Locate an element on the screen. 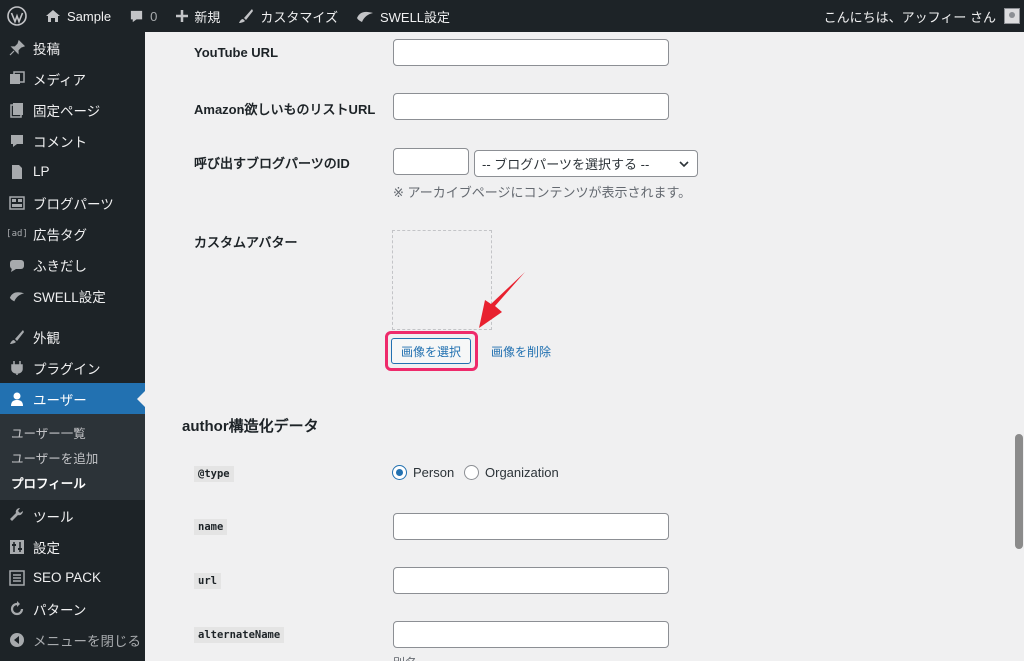  sidebar-item-blogparts: ブログパーツ is located at coordinates (72, 202).